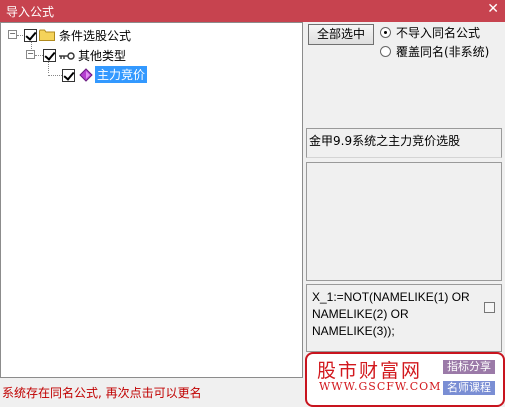  Describe the element at coordinates (404, 221) in the screenshot. I see `formula-description-box` at that location.